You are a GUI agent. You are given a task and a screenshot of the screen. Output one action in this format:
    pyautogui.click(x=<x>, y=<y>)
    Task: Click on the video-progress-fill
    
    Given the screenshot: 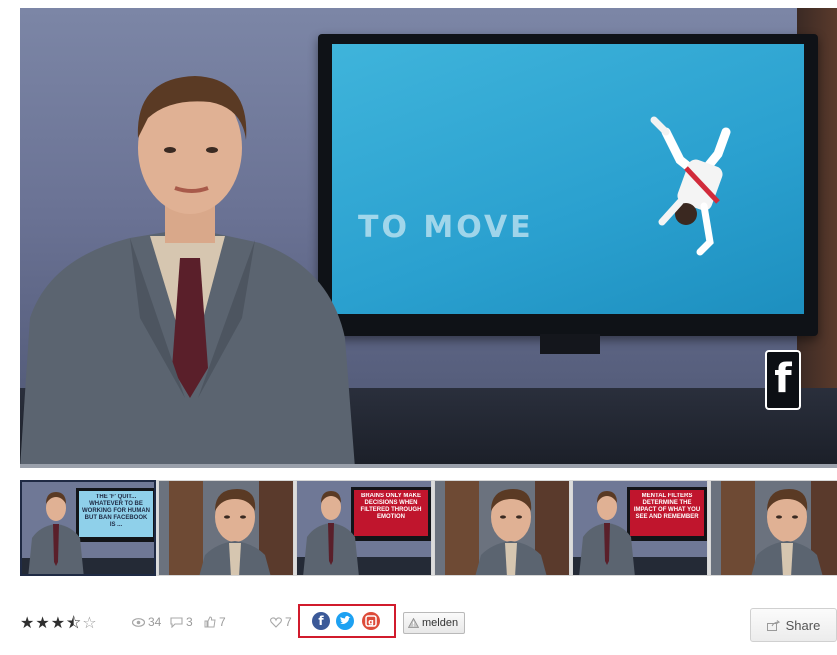 What is the action you would take?
    pyautogui.click(x=428, y=466)
    